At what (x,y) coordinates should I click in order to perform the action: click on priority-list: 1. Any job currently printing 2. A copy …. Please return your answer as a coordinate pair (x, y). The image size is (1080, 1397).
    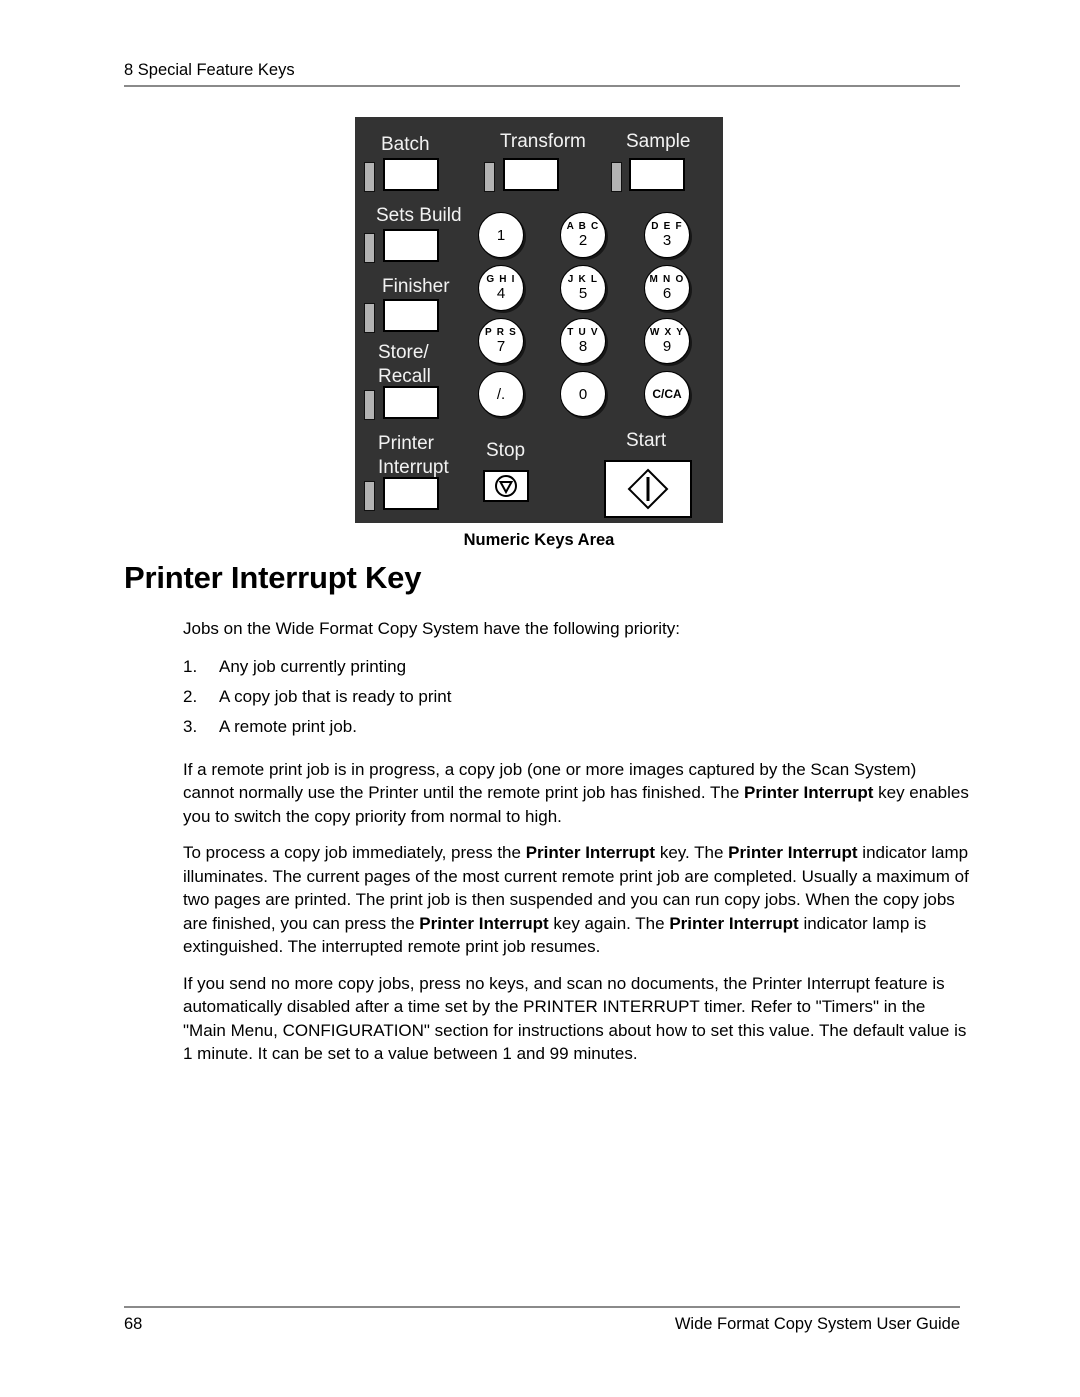
    Looking at the image, I should click on (576, 697).